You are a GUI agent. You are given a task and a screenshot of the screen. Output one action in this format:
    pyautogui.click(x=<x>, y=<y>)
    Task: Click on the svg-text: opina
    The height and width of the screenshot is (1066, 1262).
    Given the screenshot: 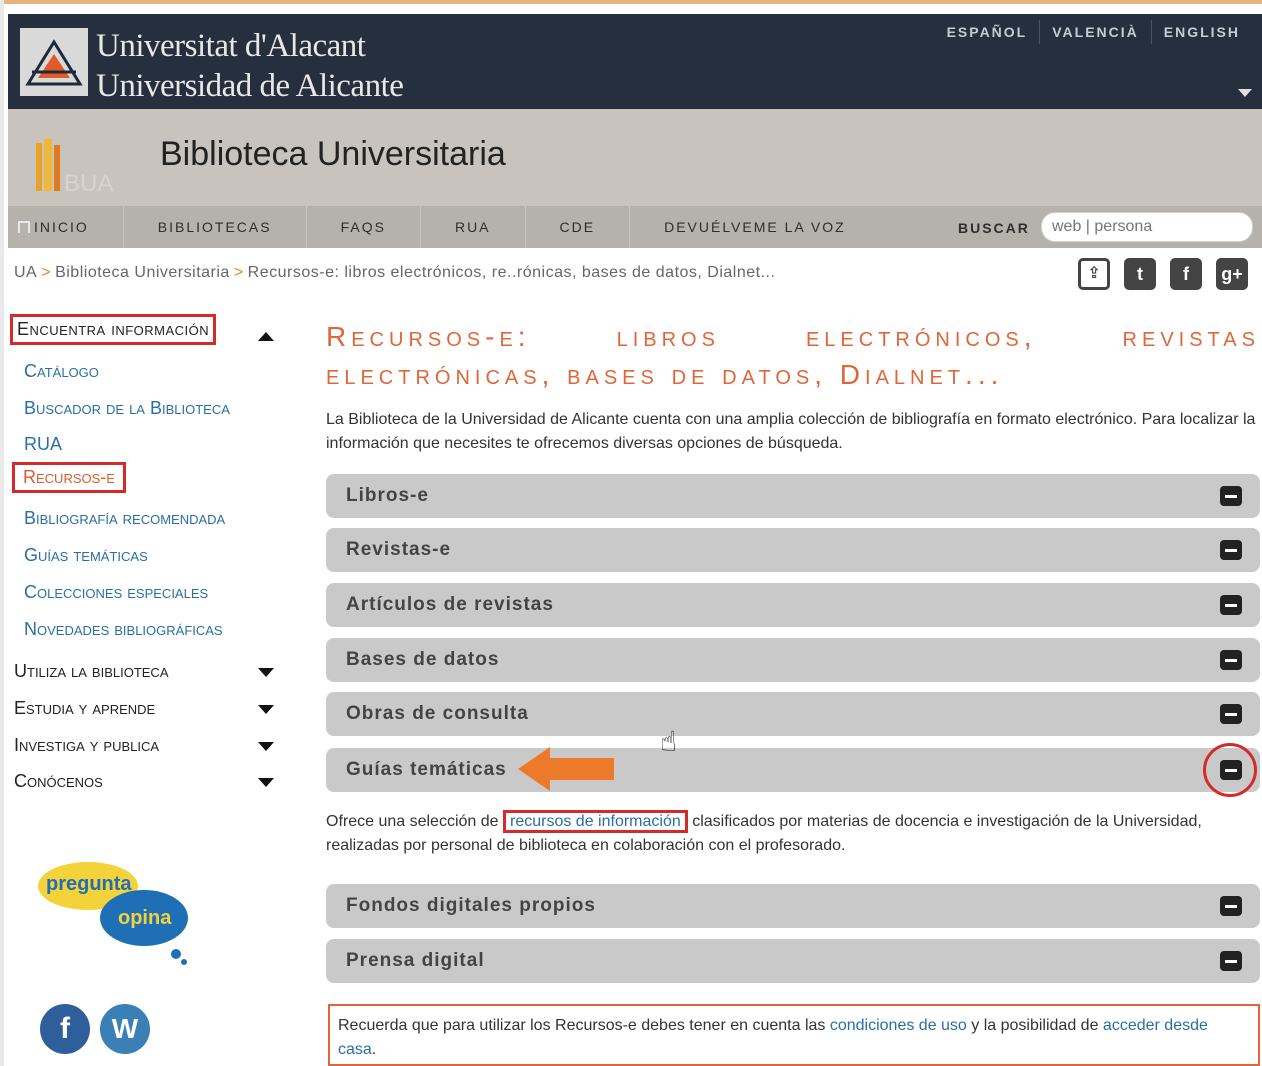 What is the action you would take?
    pyautogui.click(x=145, y=918)
    